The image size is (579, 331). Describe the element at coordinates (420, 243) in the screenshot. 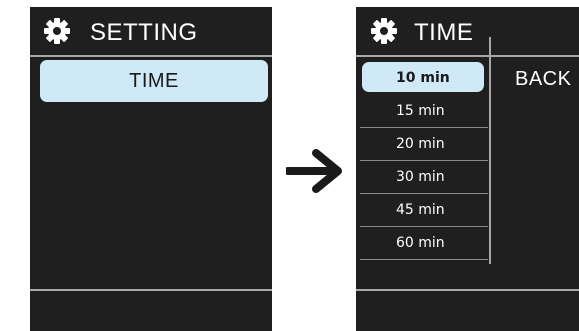

I see `option-label: 60 min` at that location.